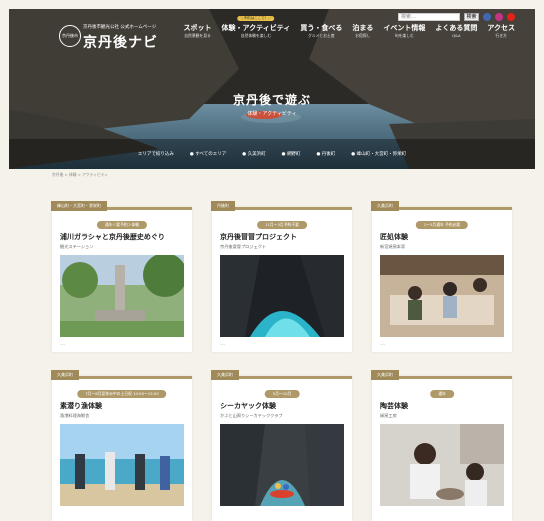 The height and width of the screenshot is (521, 544). What do you see at coordinates (197, 35) in the screenshot?
I see `nav-sublabel: 自然景観を見る` at bounding box center [197, 35].